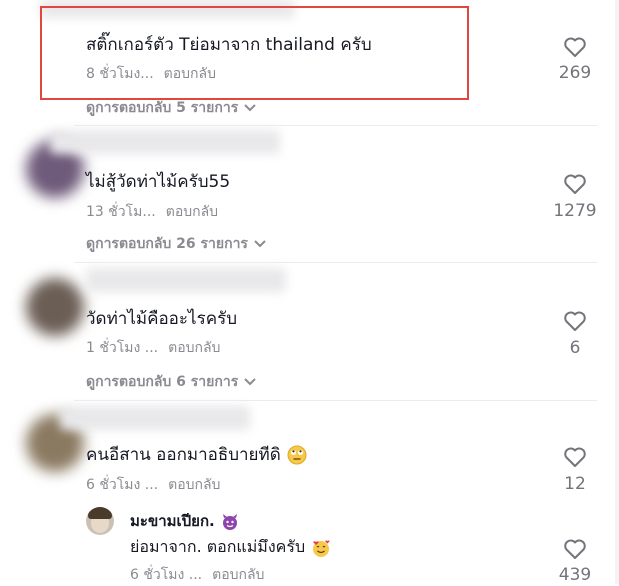 The width and height of the screenshot is (619, 586). I want to click on reply-username: มะขามเปียก., so click(184, 521).